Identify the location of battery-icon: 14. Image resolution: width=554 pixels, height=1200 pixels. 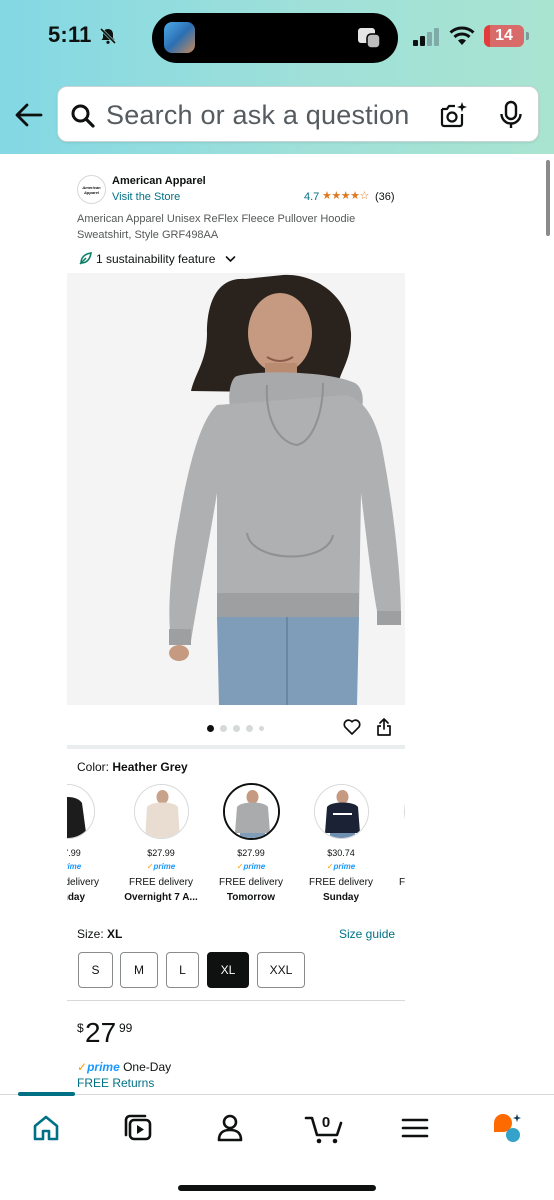
(504, 36).